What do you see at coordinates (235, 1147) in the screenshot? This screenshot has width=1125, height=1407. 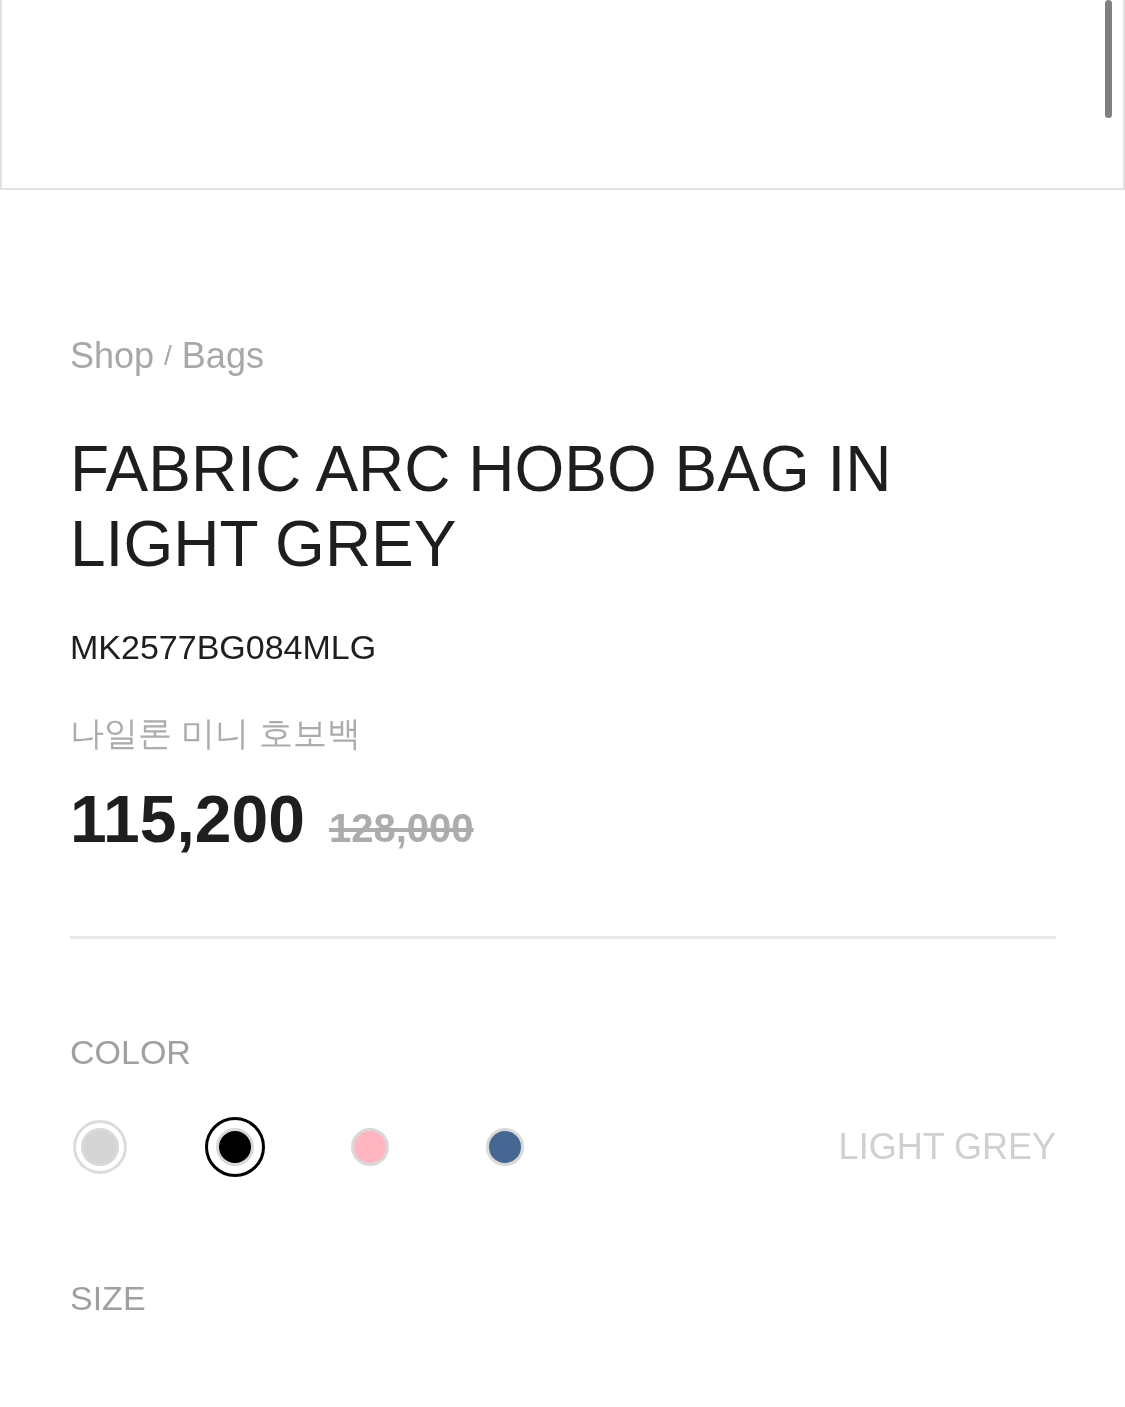 I see `color-swatch` at bounding box center [235, 1147].